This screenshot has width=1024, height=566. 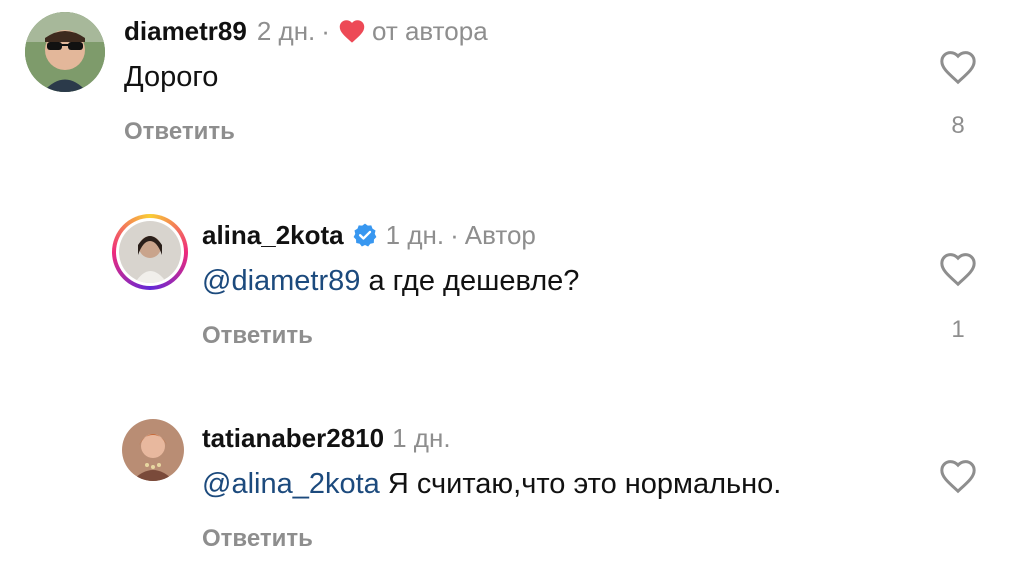 I want to click on comment-meta: tatianaber2810 1 дн., so click(x=326, y=438).